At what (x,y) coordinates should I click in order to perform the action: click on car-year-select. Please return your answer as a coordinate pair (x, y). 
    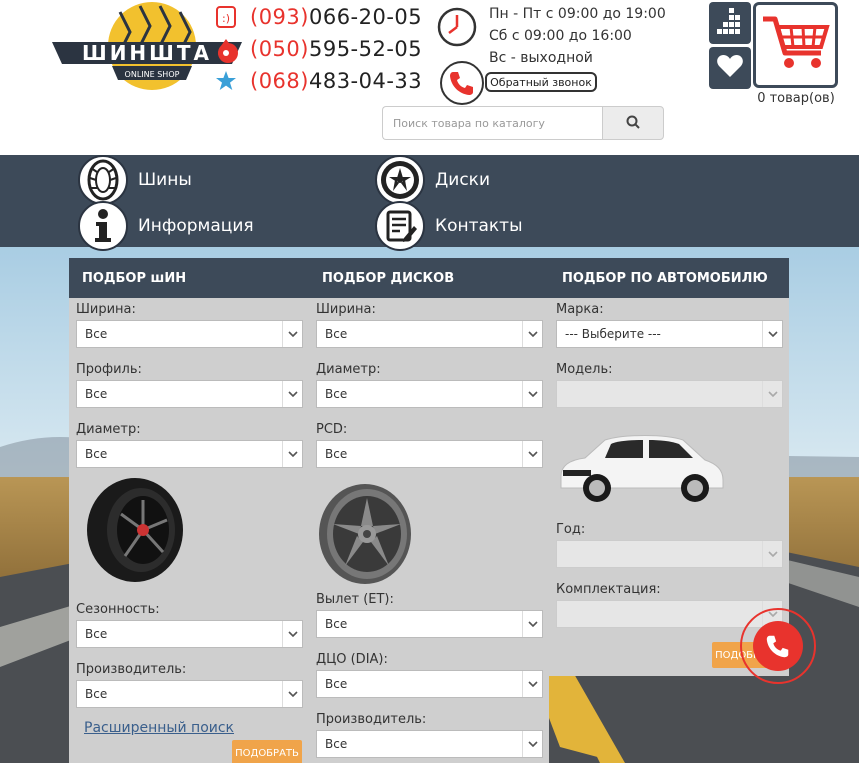
    Looking at the image, I should click on (669, 554).